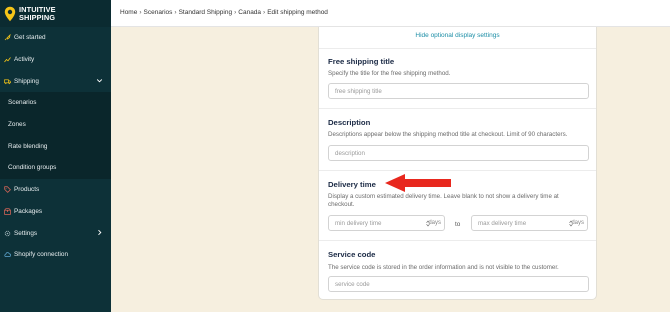 Image resolution: width=670 pixels, height=312 pixels. I want to click on brand-line-2: SHIPPING, so click(37, 17).